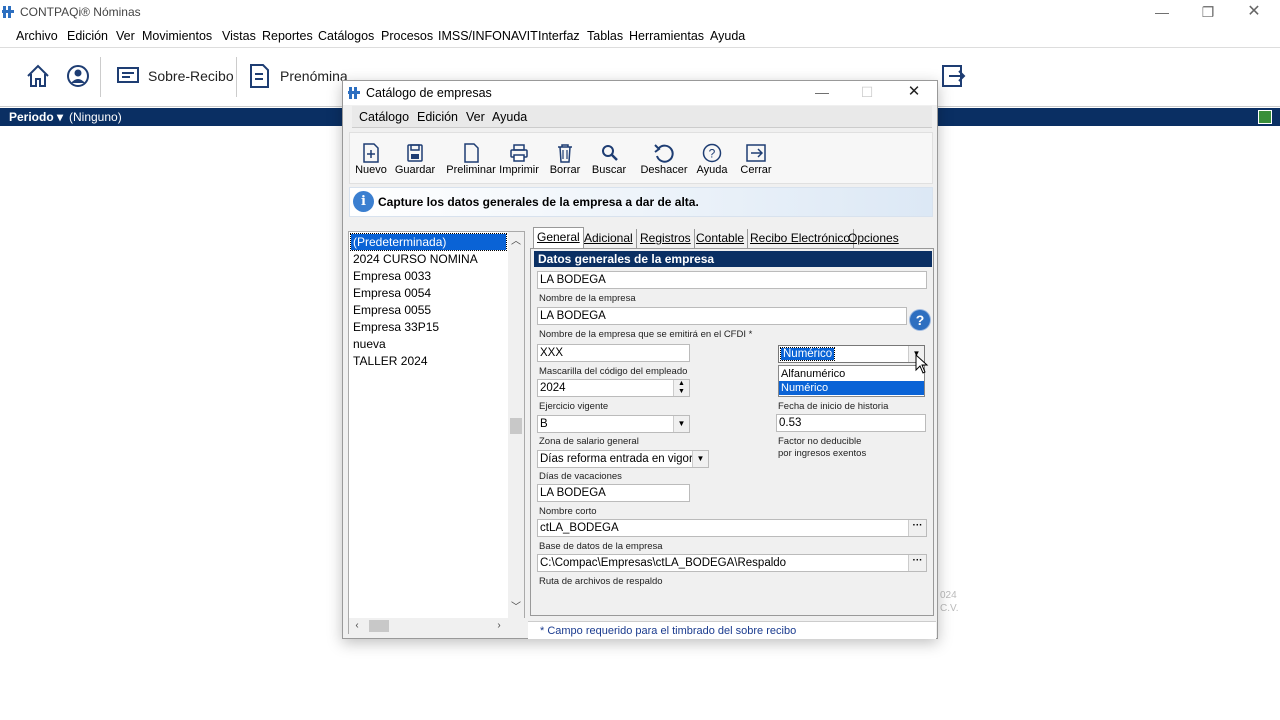 The image size is (1280, 720). What do you see at coordinates (666, 36) in the screenshot?
I see `menu-herramientas: Herramientas` at bounding box center [666, 36].